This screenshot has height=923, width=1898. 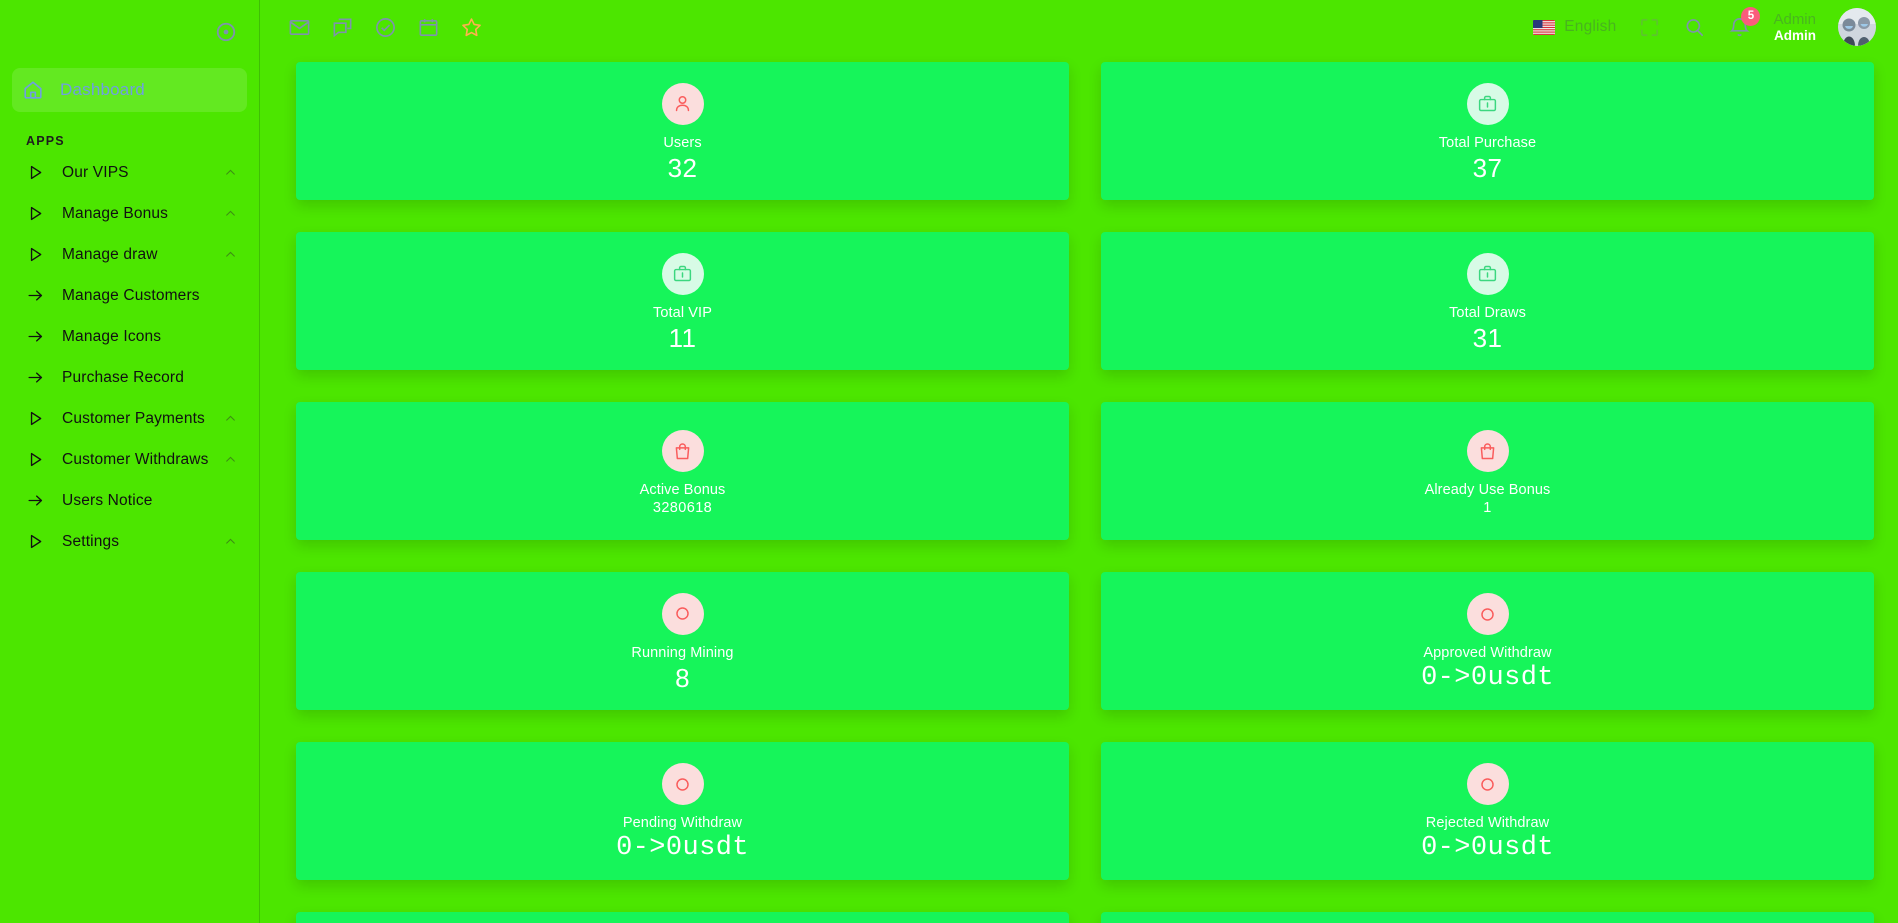 I want to click on card-row, so click(x=1085, y=917).